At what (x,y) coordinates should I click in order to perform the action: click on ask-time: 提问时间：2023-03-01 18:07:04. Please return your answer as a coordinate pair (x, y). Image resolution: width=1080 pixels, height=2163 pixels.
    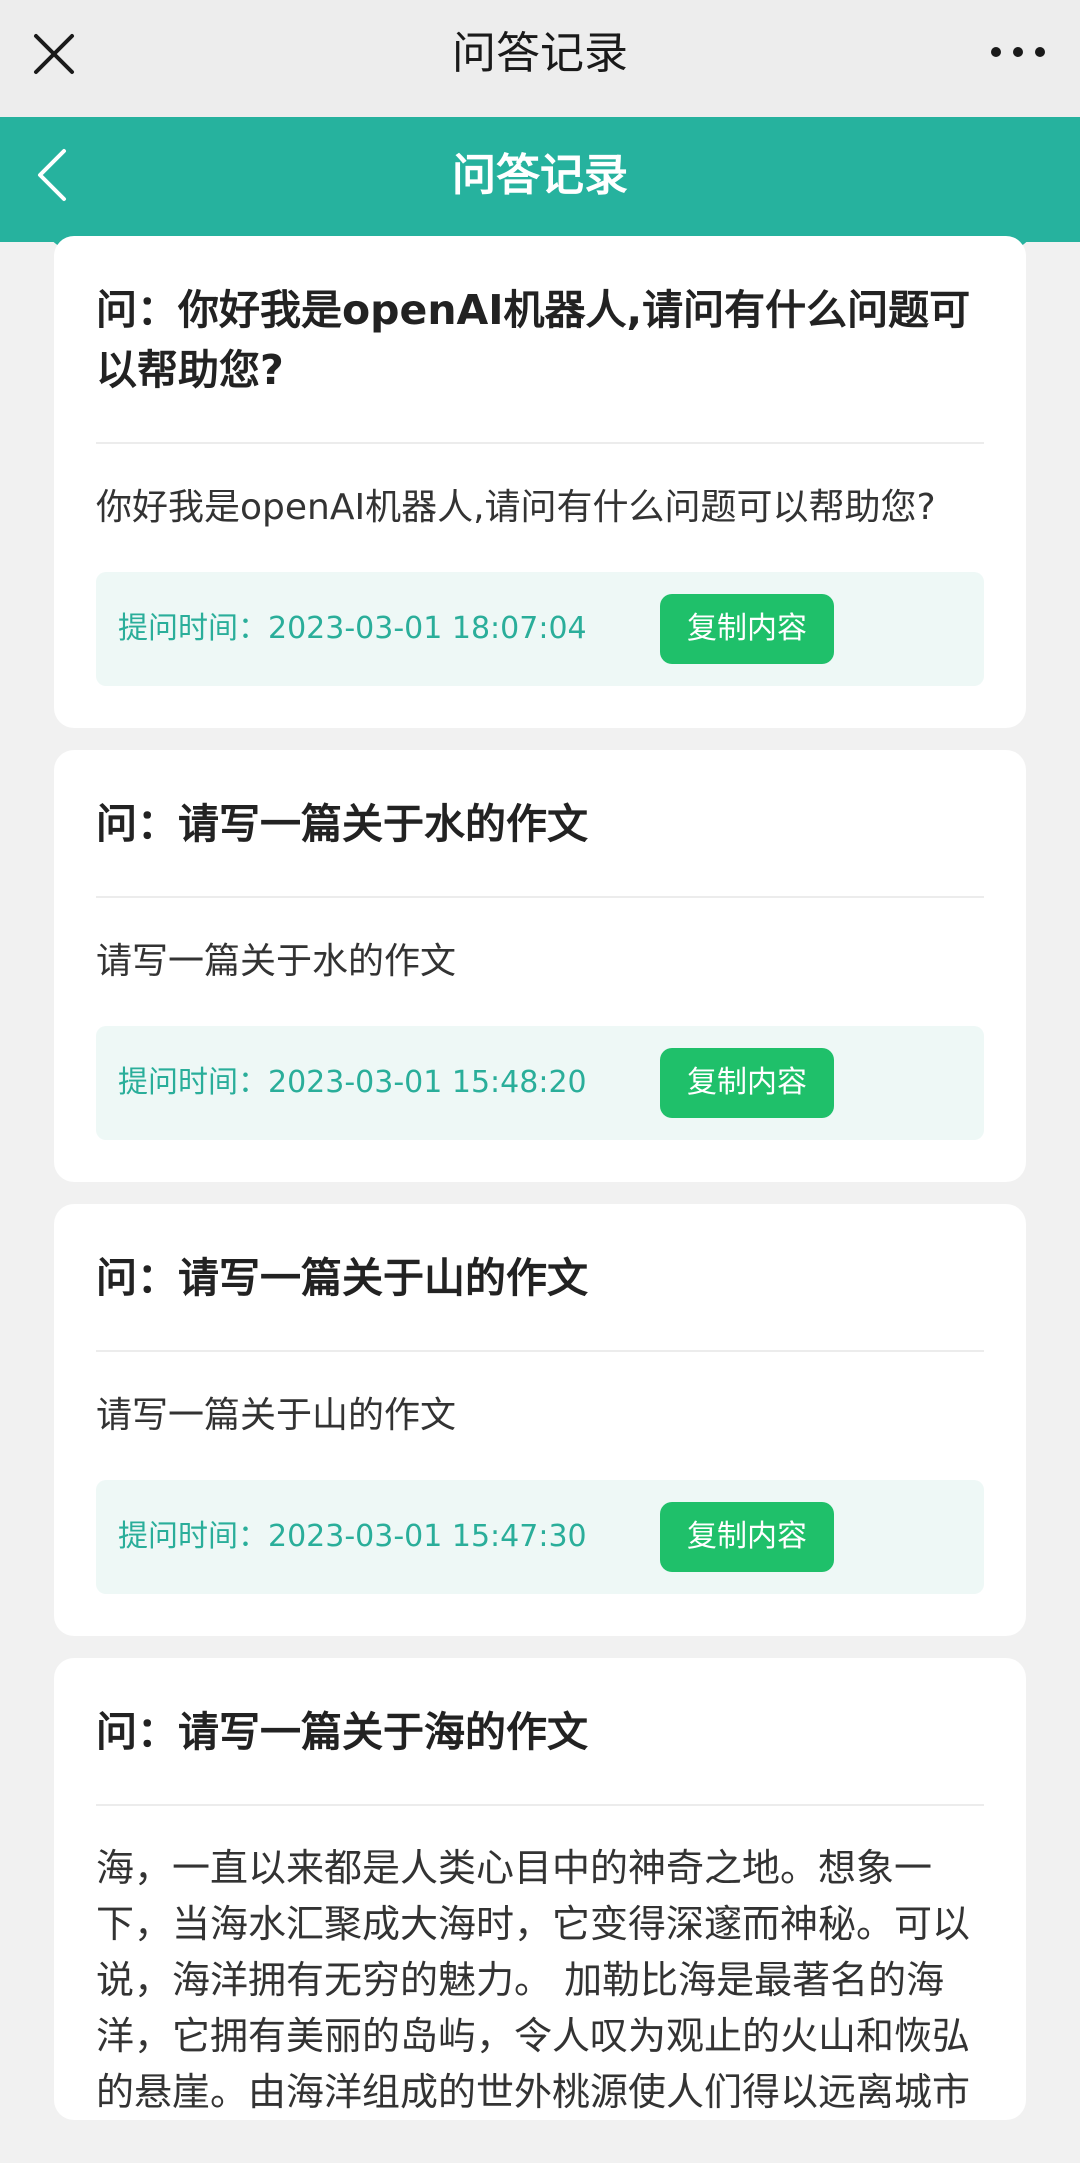
    Looking at the image, I should click on (352, 628).